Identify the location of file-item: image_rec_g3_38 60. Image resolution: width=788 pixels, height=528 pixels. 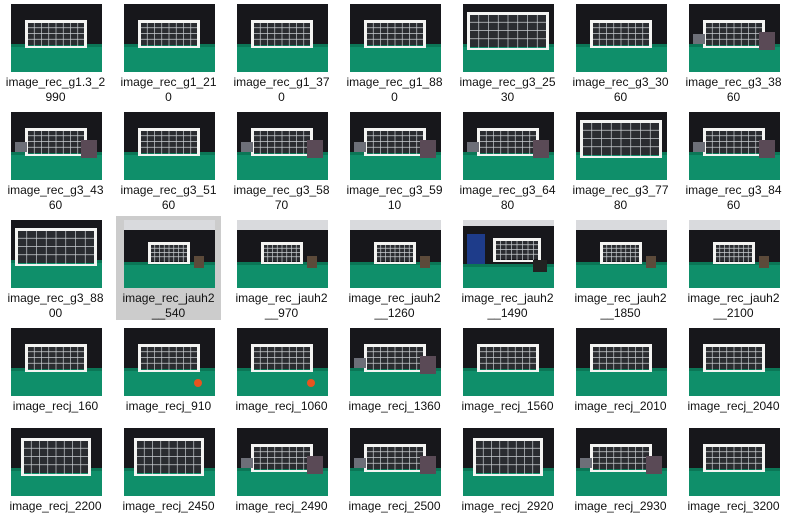
(733, 52).